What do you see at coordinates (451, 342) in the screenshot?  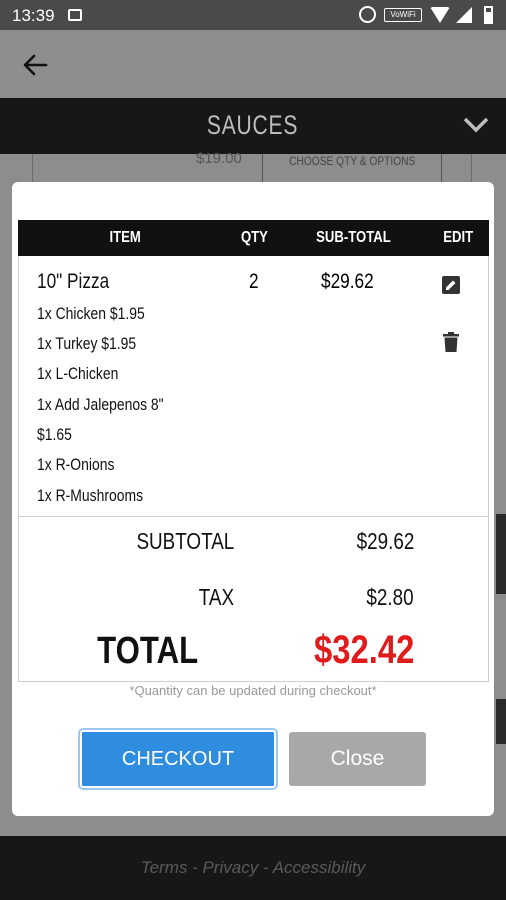 I see `delete-trash-icon` at bounding box center [451, 342].